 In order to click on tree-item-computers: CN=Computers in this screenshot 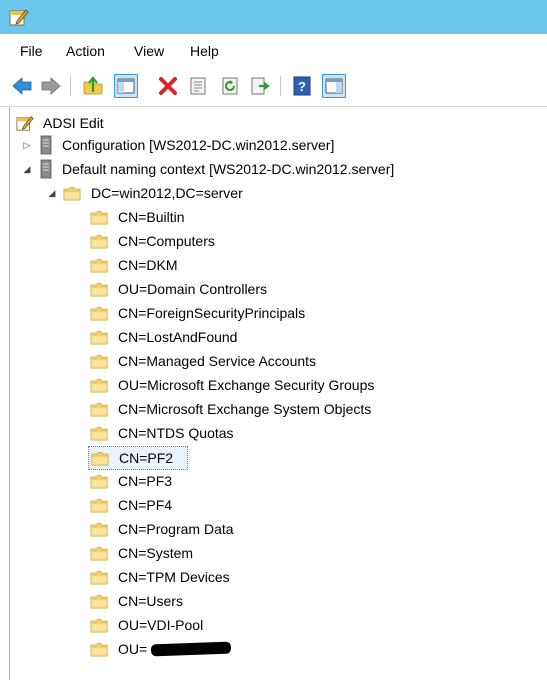, I will do `click(153, 241)`.